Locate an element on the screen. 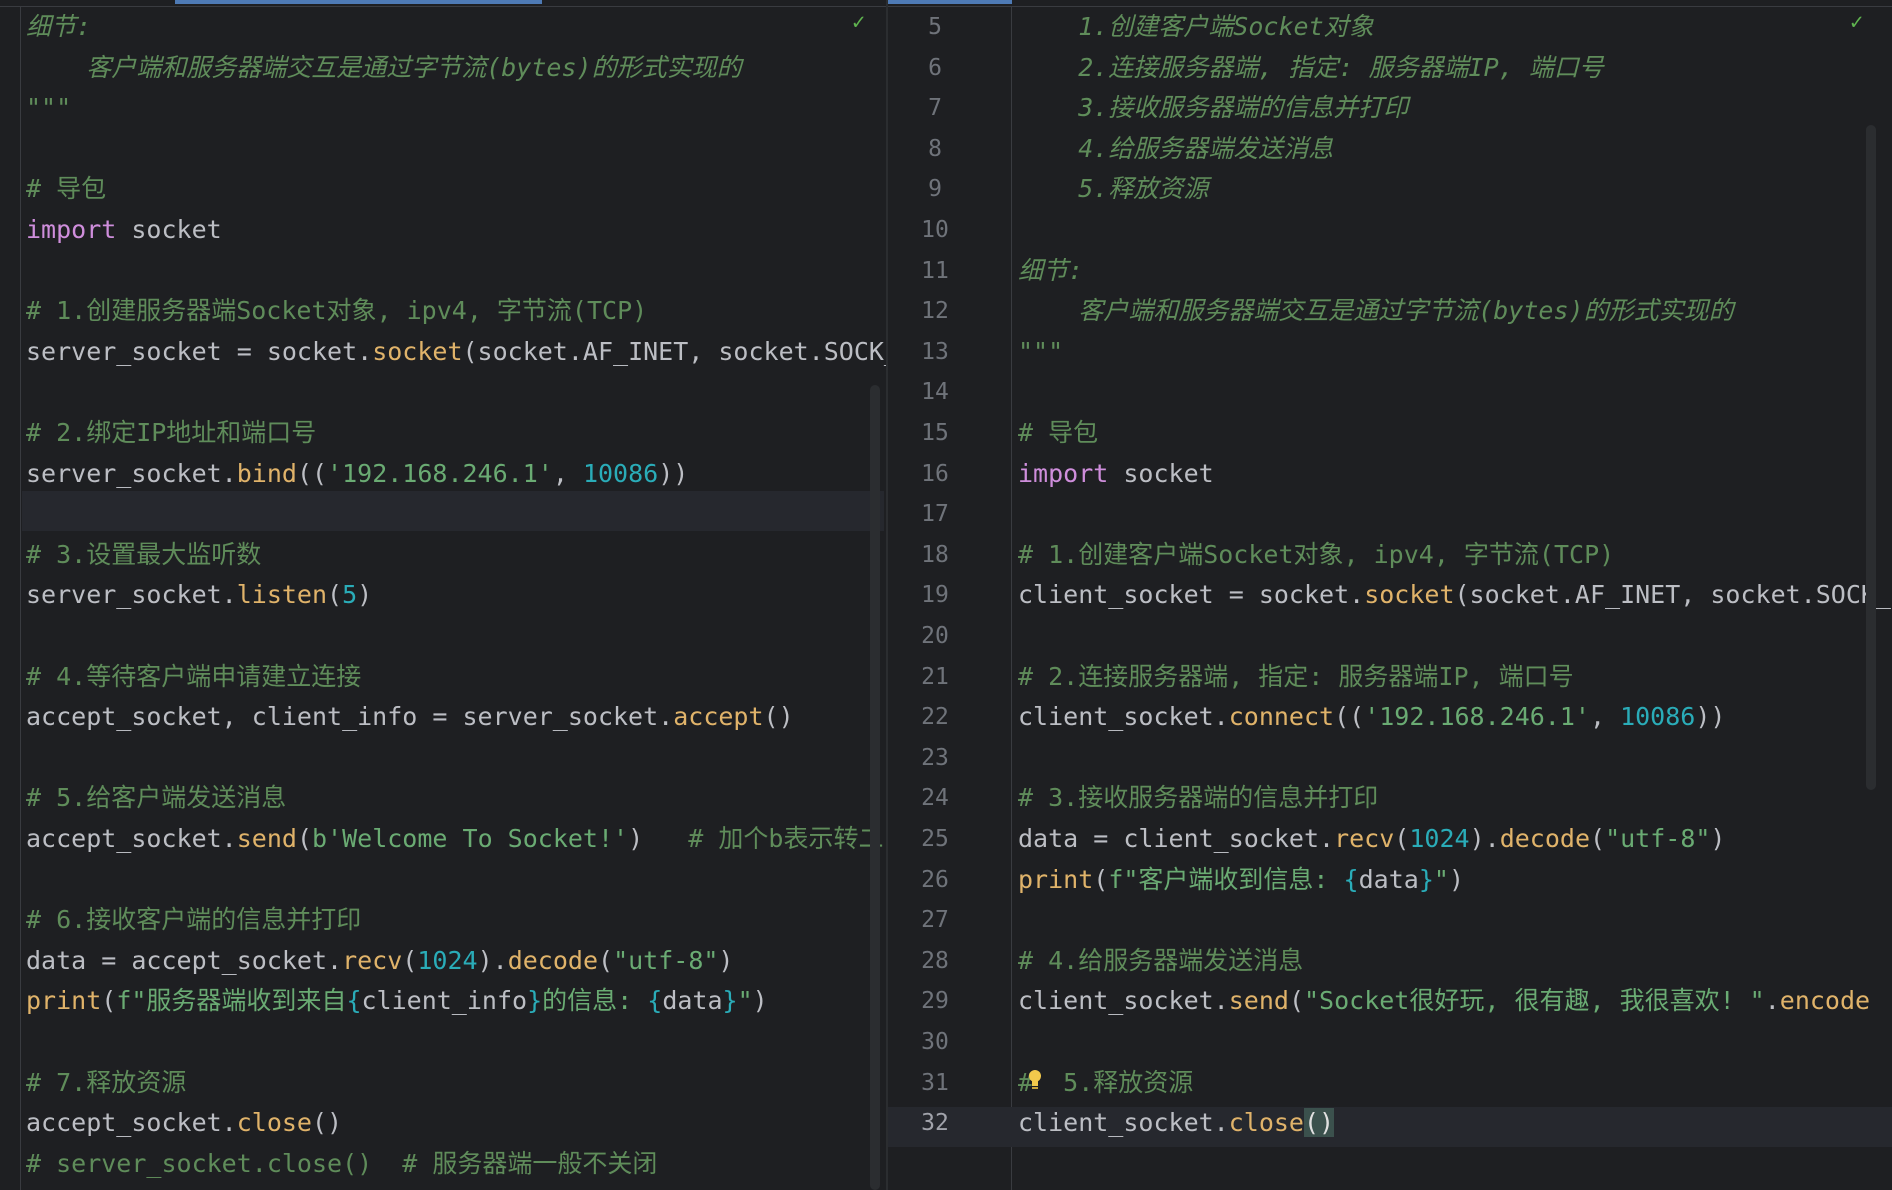 The width and height of the screenshot is (1892, 1190). left-vertical-scrollbar is located at coordinates (875, 787).